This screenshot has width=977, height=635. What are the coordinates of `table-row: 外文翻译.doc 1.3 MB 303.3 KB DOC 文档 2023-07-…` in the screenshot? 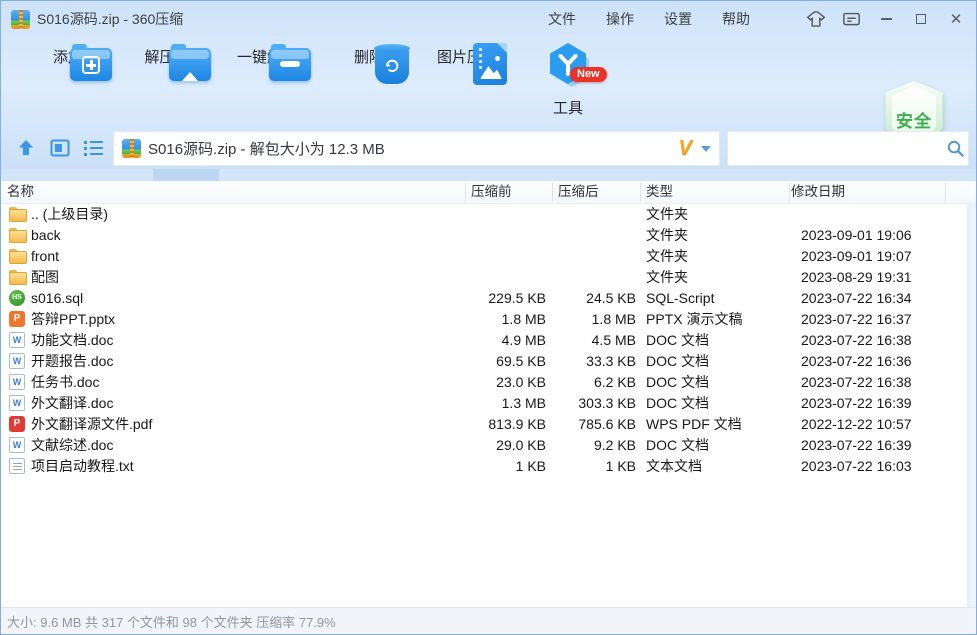 It's located at (488, 403).